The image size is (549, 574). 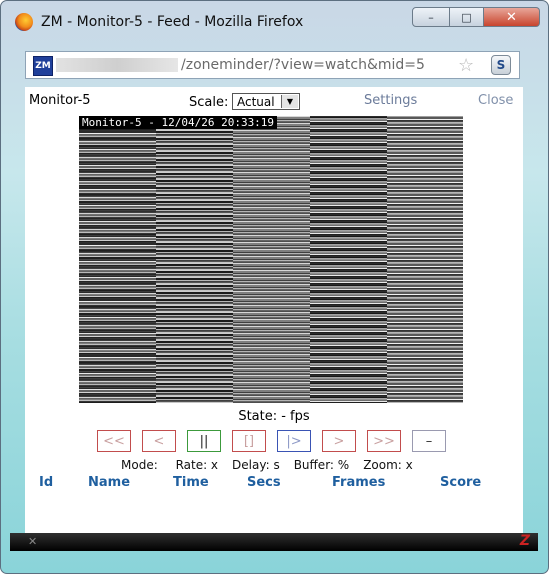 What do you see at coordinates (321, 465) in the screenshot?
I see `buffer-status: Buffer: %` at bounding box center [321, 465].